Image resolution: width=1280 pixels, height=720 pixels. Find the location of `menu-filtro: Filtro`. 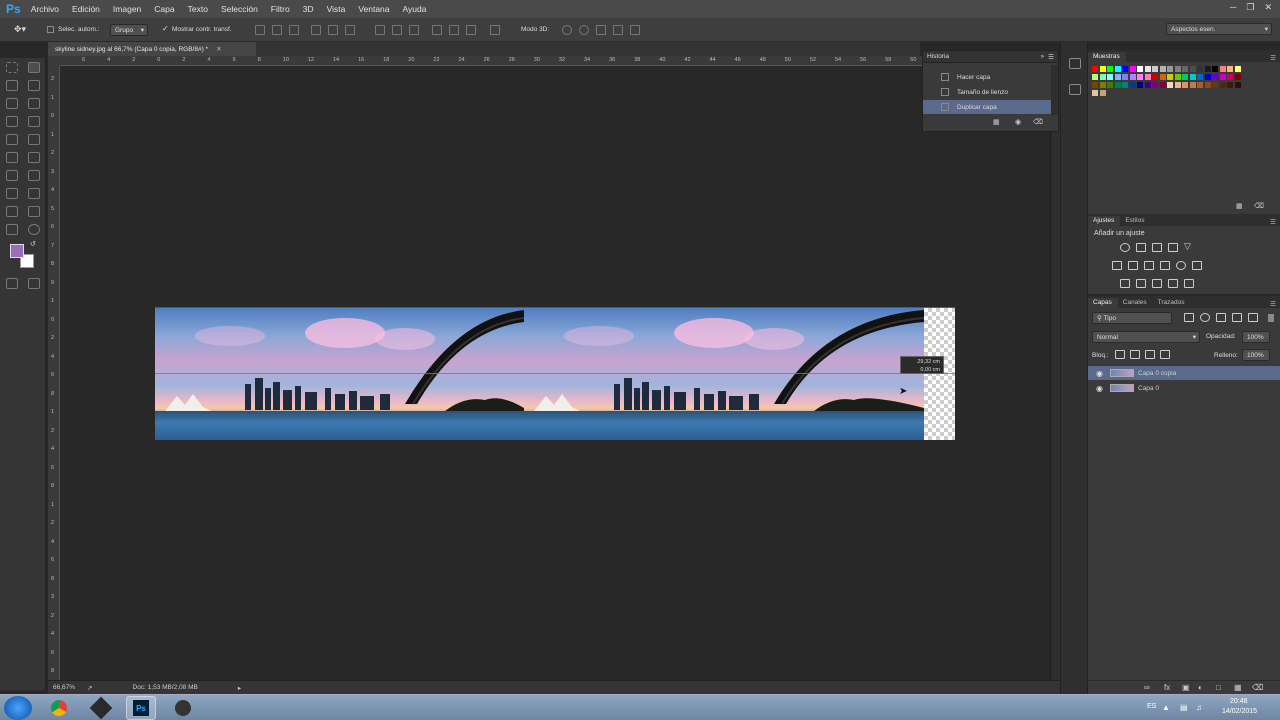

menu-filtro: Filtro is located at coordinates (280, 9).